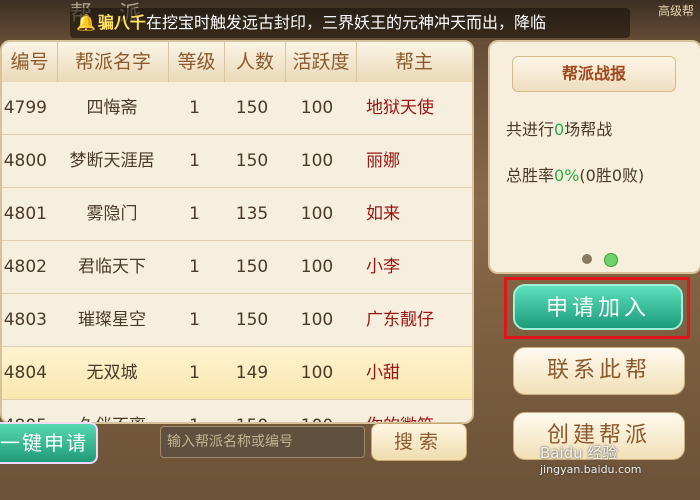  What do you see at coordinates (112, 108) in the screenshot?
I see `cell-name: 四悔斋` at bounding box center [112, 108].